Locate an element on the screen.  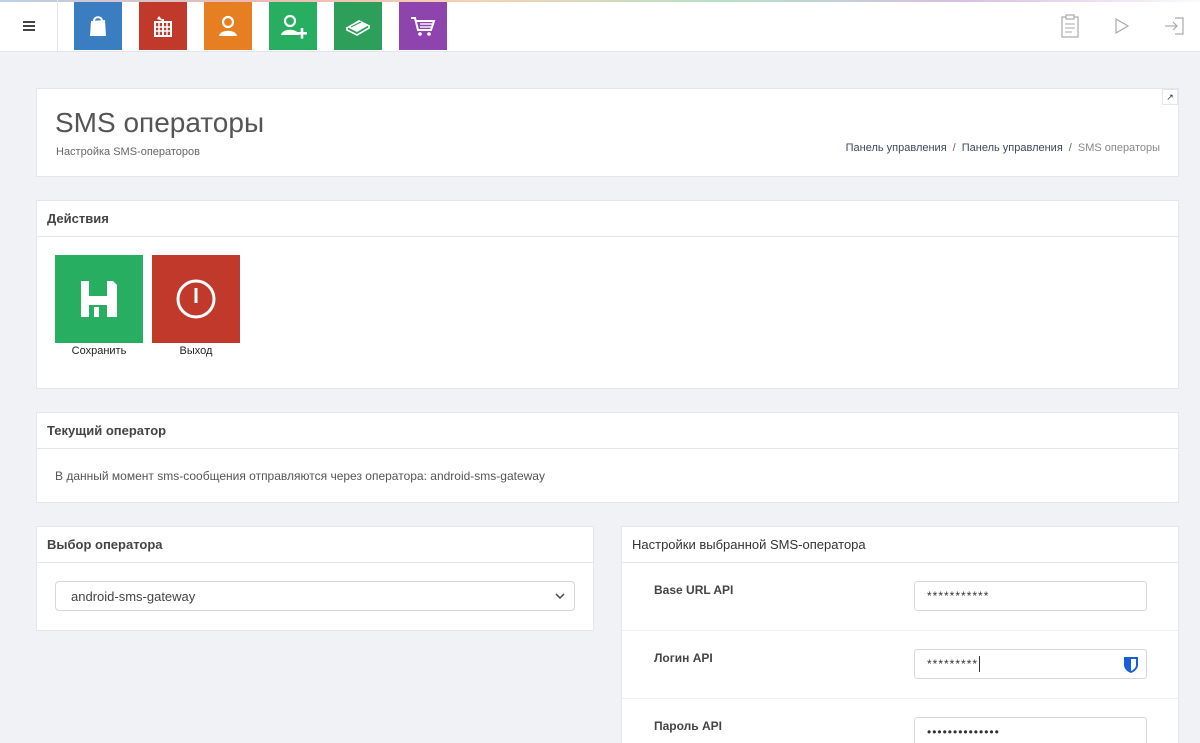
save-label: Сохранить is located at coordinates (99, 351).